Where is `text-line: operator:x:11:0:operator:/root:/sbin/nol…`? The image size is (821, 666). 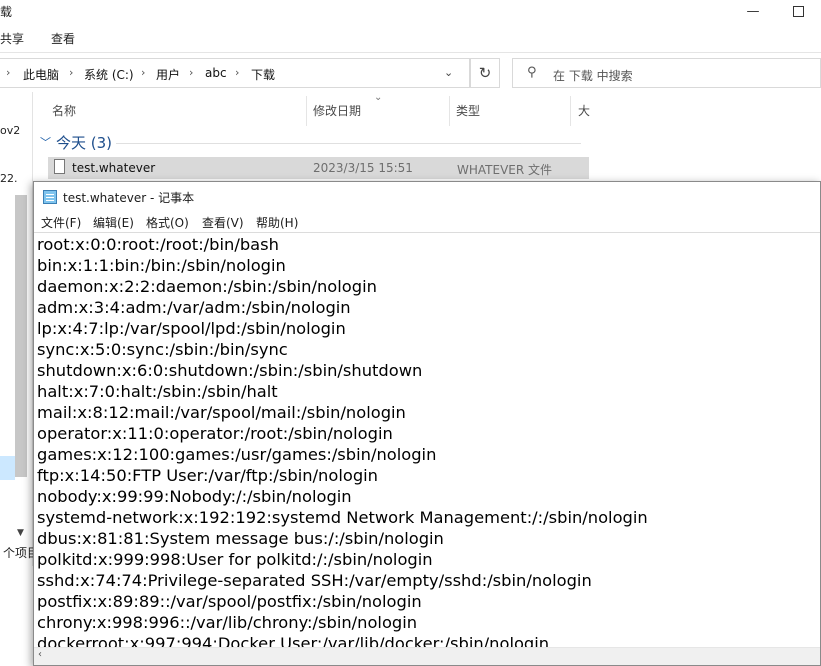 text-line: operator:x:11:0:operator:/root:/sbin/nol… is located at coordinates (215, 433).